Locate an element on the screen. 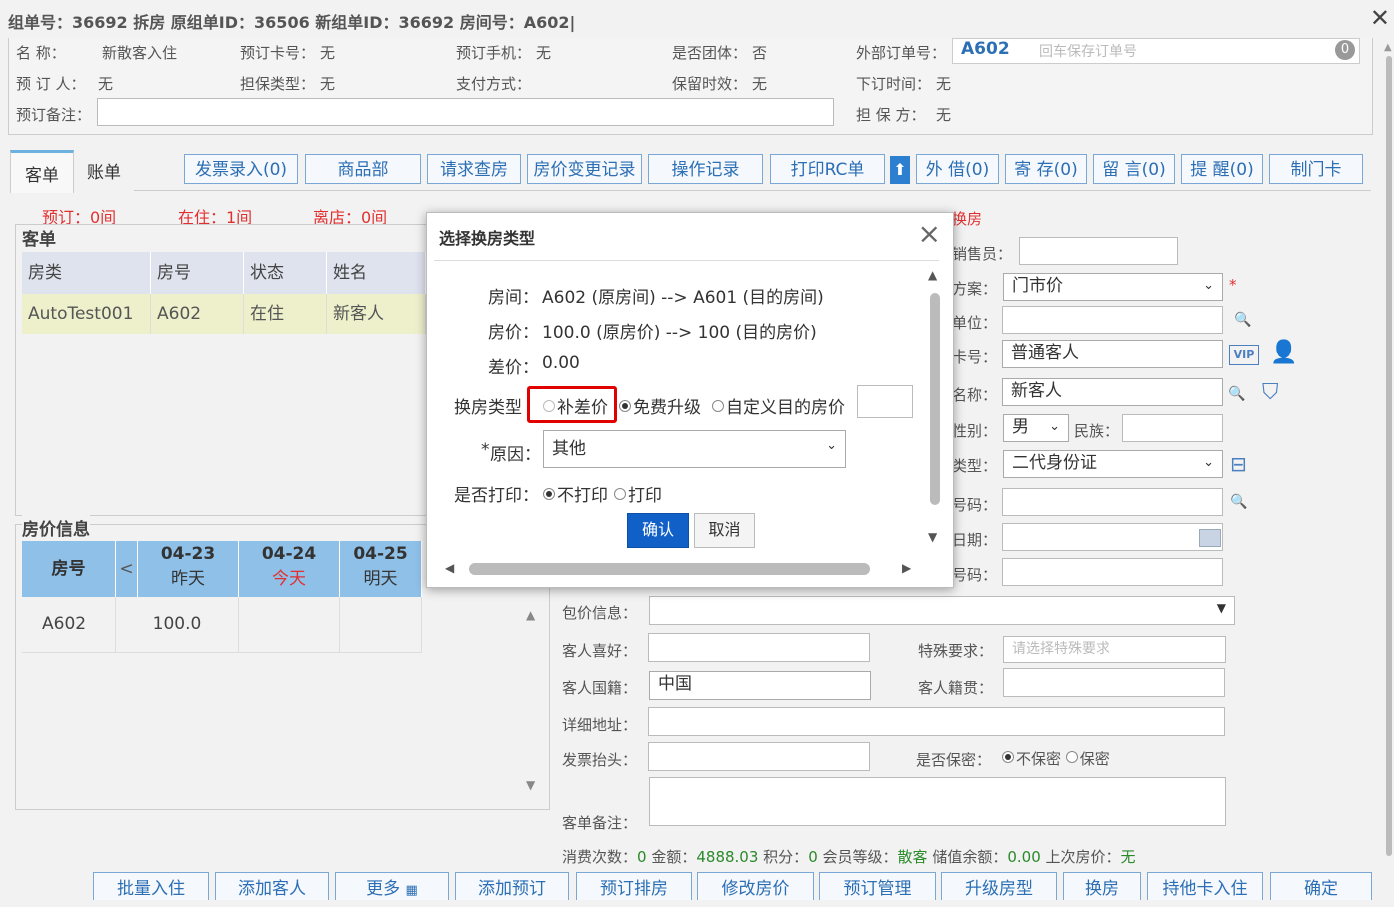  tab-guest: 客单 is located at coordinates (42, 171).